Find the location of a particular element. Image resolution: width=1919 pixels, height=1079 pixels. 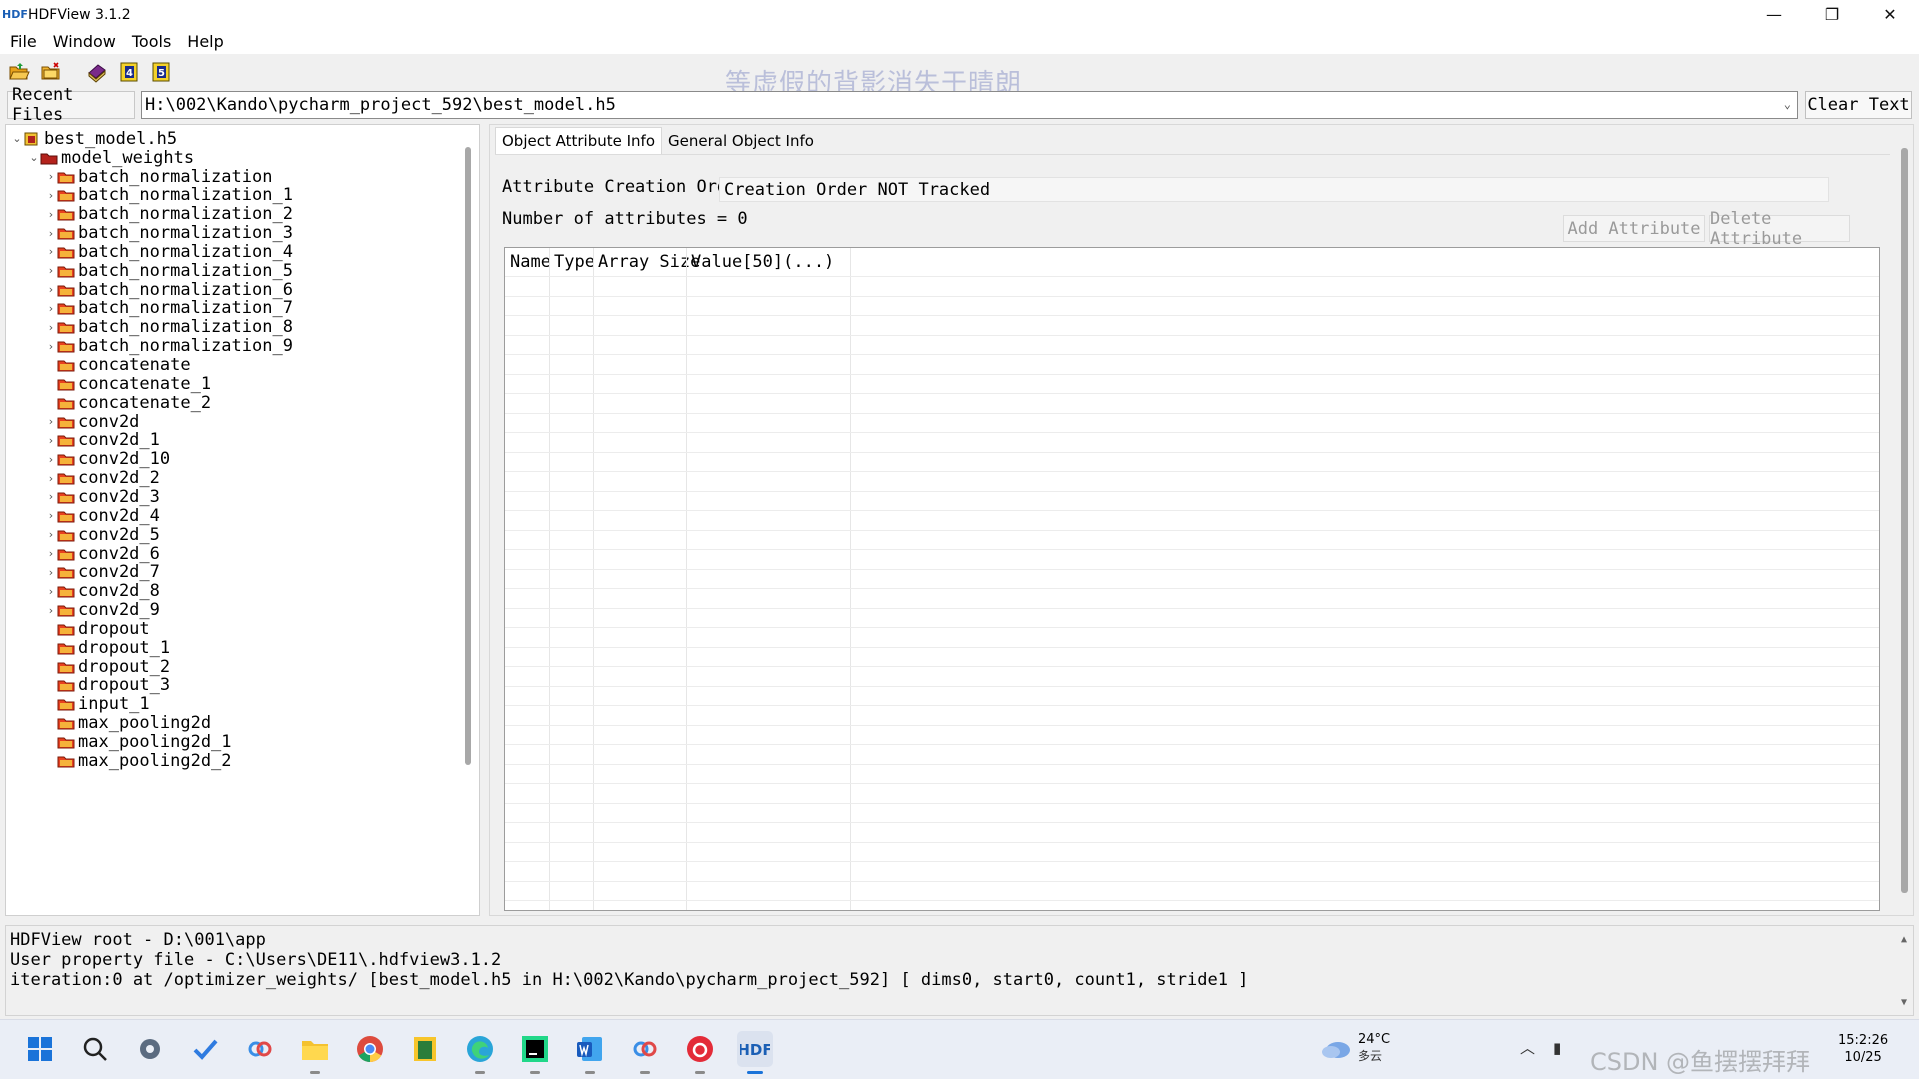

h5-icon: 5 is located at coordinates (161, 72).